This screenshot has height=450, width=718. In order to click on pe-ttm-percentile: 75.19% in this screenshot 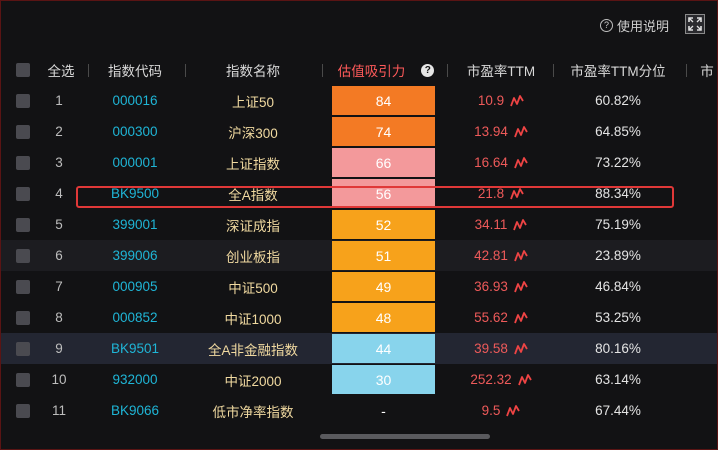, I will do `click(618, 224)`.